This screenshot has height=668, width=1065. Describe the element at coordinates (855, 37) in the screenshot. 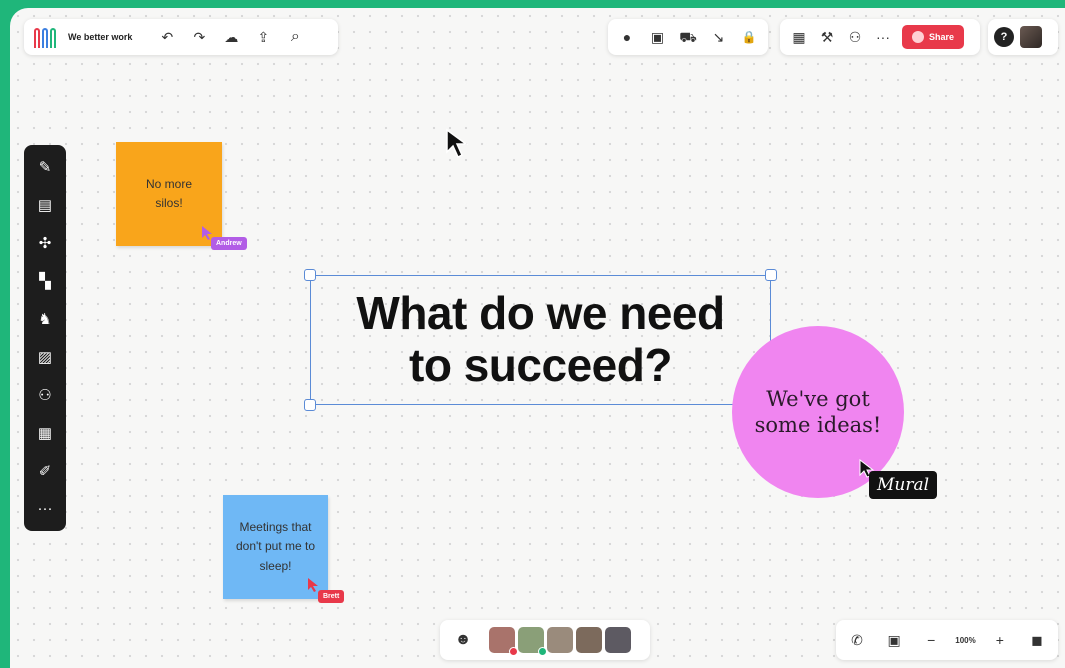

I see `members-icon: ⚇` at that location.